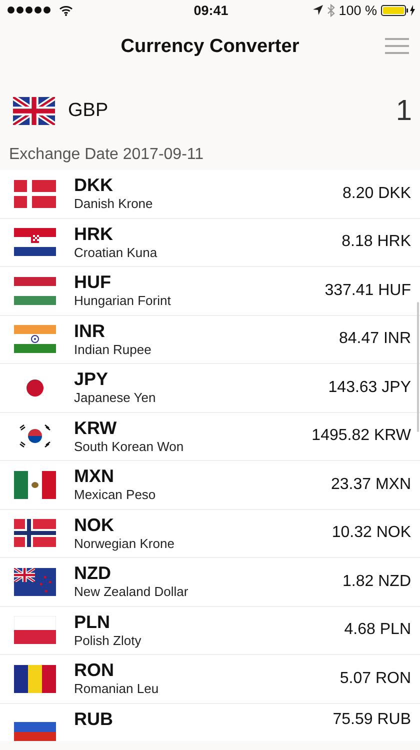  What do you see at coordinates (115, 495) in the screenshot?
I see `currency-name: Mexican Peso` at bounding box center [115, 495].